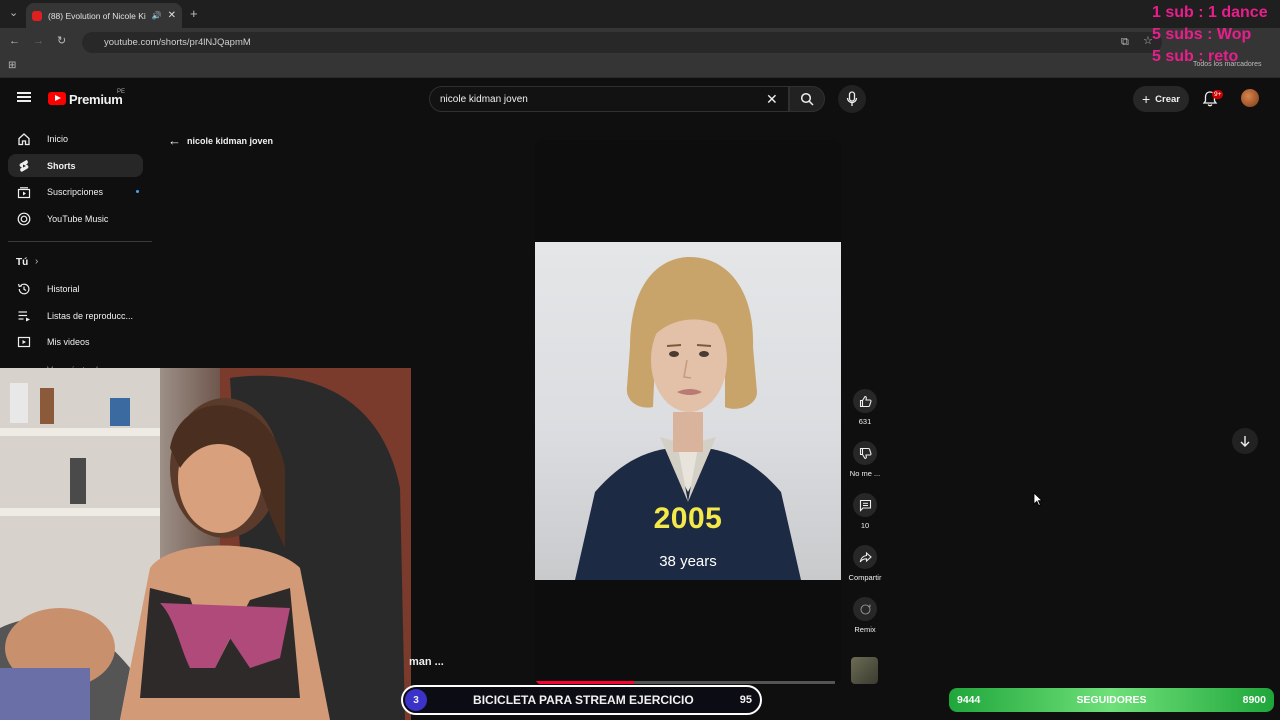 The image size is (1280, 720). I want to click on sidebar-item-history: Historial, so click(75, 288).